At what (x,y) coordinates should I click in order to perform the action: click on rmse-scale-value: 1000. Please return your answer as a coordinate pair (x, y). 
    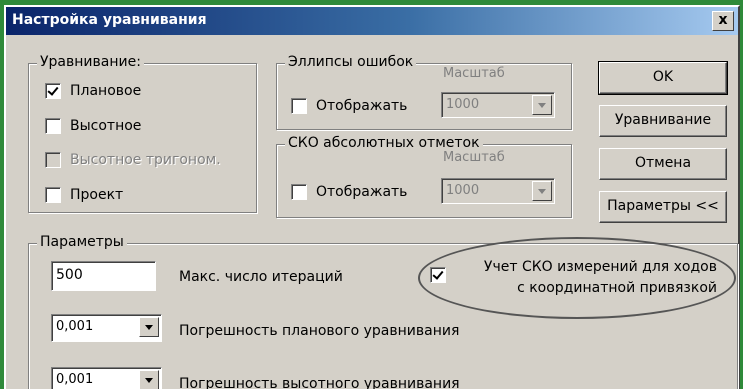
    Looking at the image, I should click on (463, 190).